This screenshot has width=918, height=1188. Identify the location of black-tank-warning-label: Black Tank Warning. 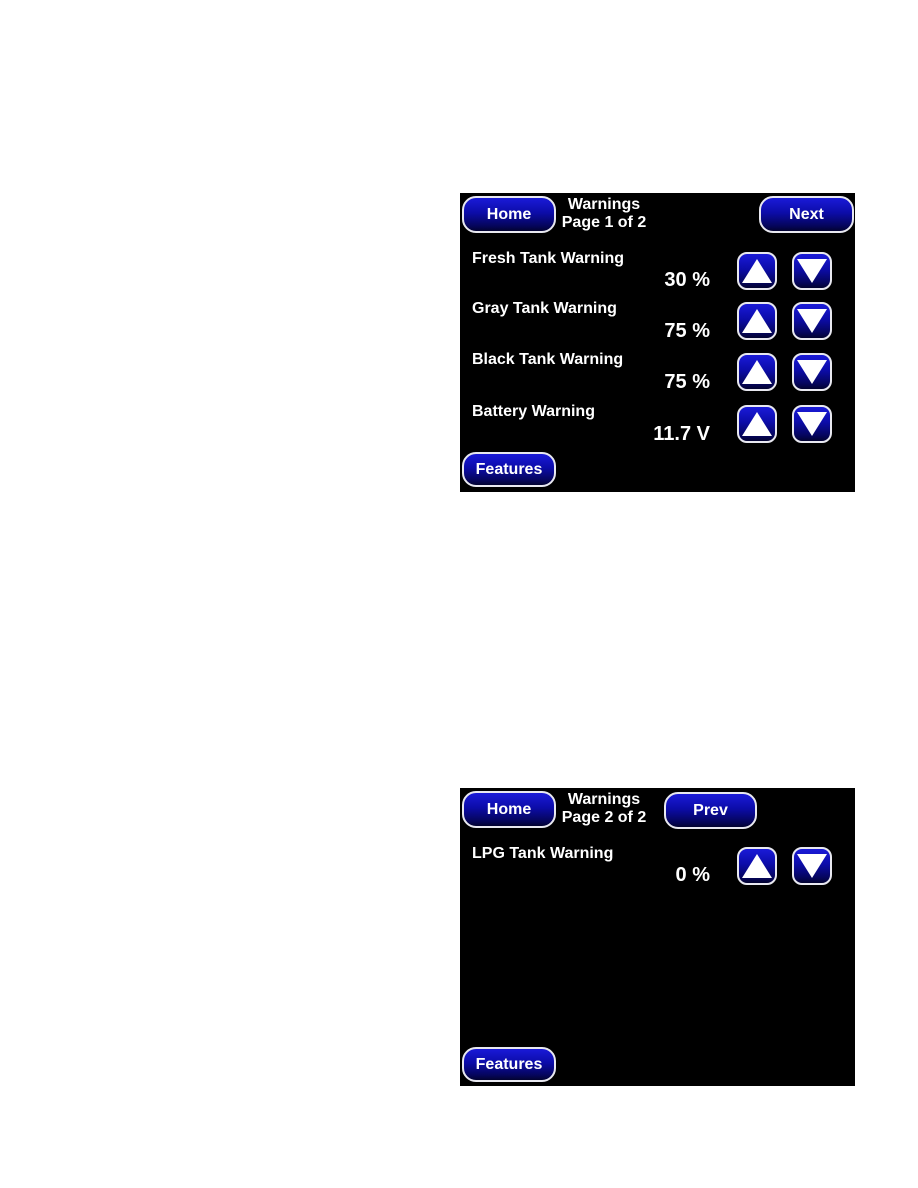
(548, 359).